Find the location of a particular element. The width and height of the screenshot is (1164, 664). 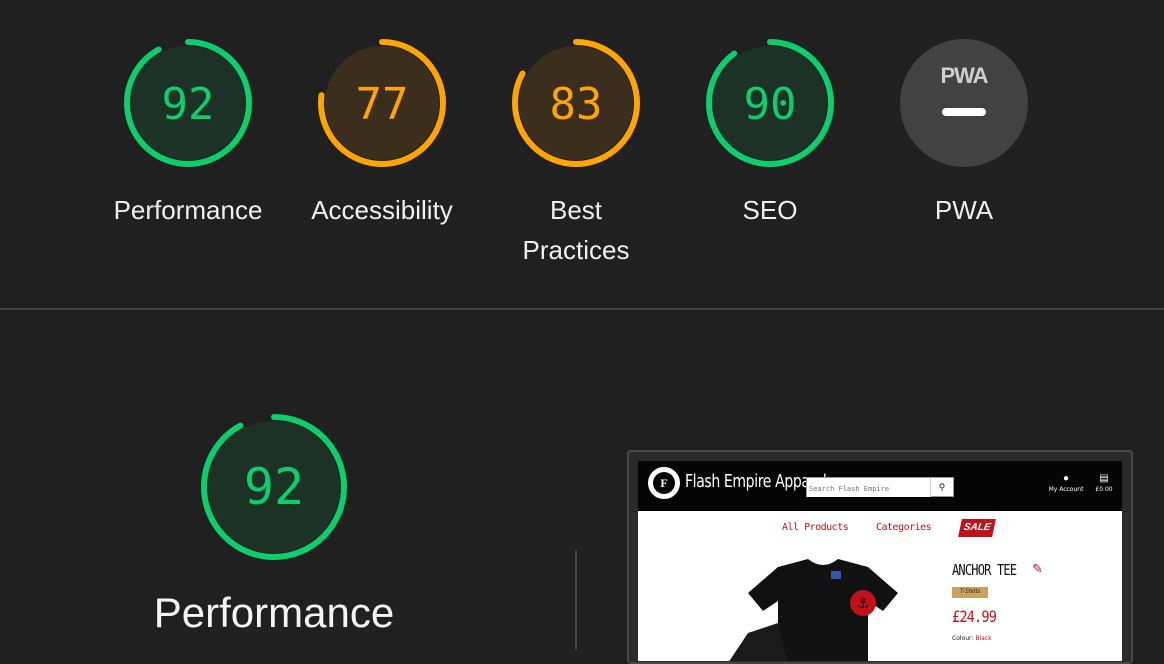

site-search-icon: ⚲ is located at coordinates (942, 487).